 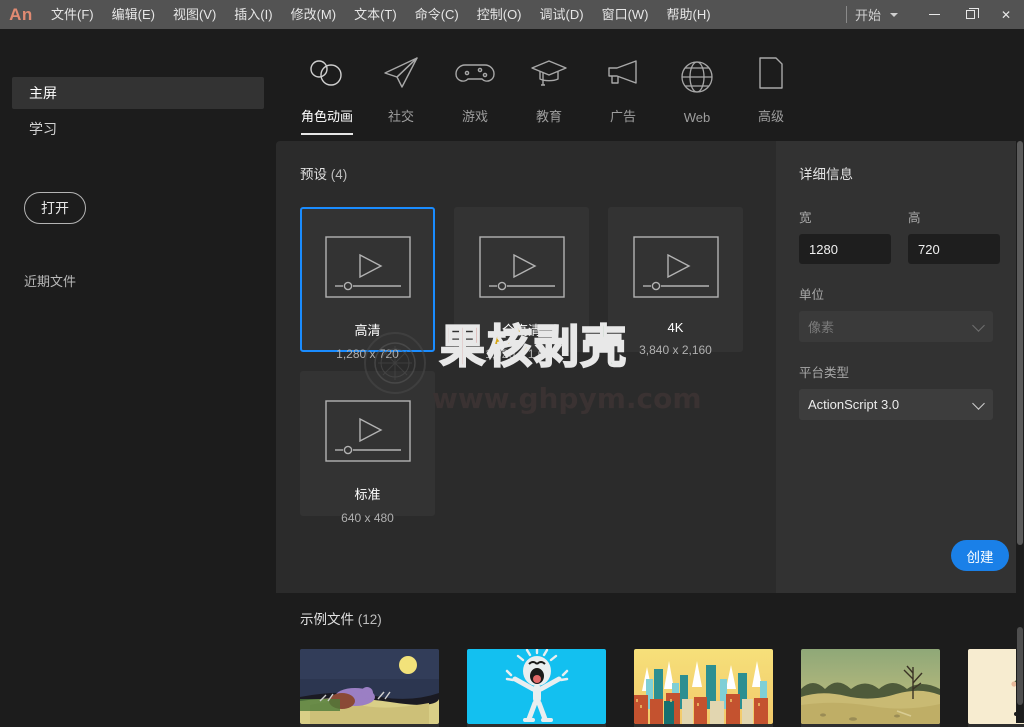 I want to click on tab-megaphone: 广告, so click(x=623, y=85).